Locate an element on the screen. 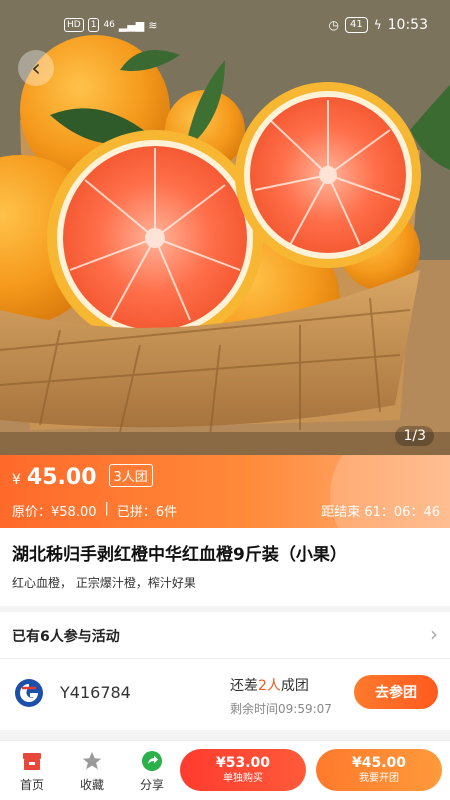 The image size is (450, 800). bottom-action-bar: 首页 收藏 分享 ¥53.00 单独购买 ¥45.00 我要开团 is located at coordinates (225, 770).